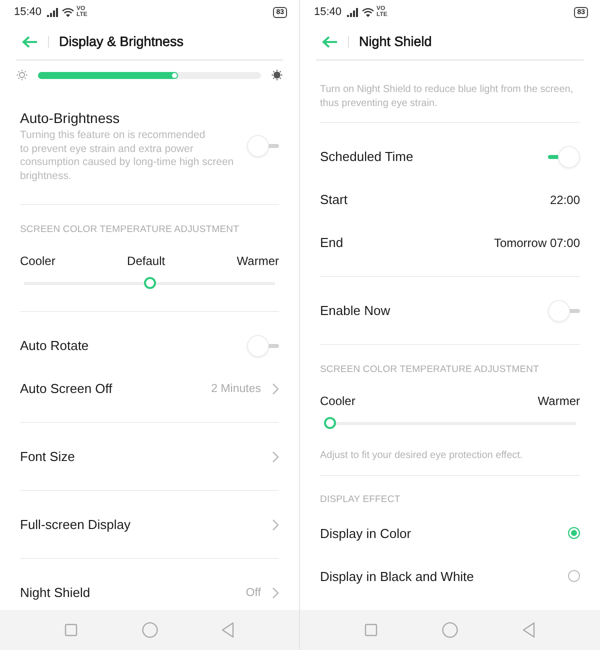 The width and height of the screenshot is (600, 650). I want to click on setting-label: Auto-Brightness, so click(70, 118).